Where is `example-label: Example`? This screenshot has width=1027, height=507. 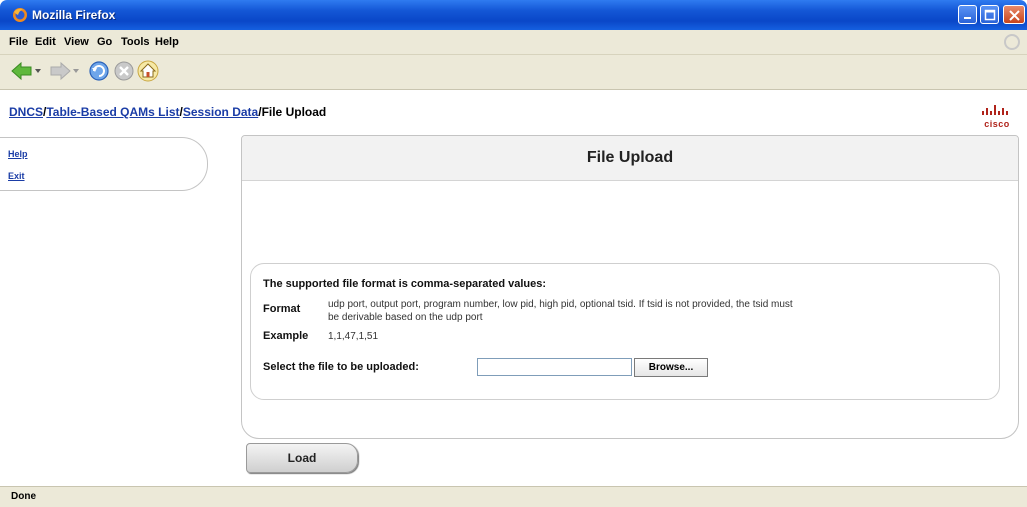 example-label: Example is located at coordinates (286, 336).